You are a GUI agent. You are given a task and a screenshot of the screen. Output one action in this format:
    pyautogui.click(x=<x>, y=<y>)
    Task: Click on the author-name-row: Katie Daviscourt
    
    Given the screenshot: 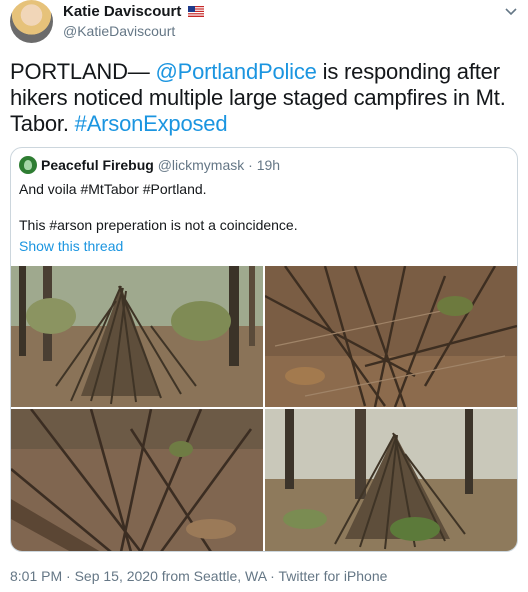 What is the action you would take?
    pyautogui.click(x=133, y=11)
    